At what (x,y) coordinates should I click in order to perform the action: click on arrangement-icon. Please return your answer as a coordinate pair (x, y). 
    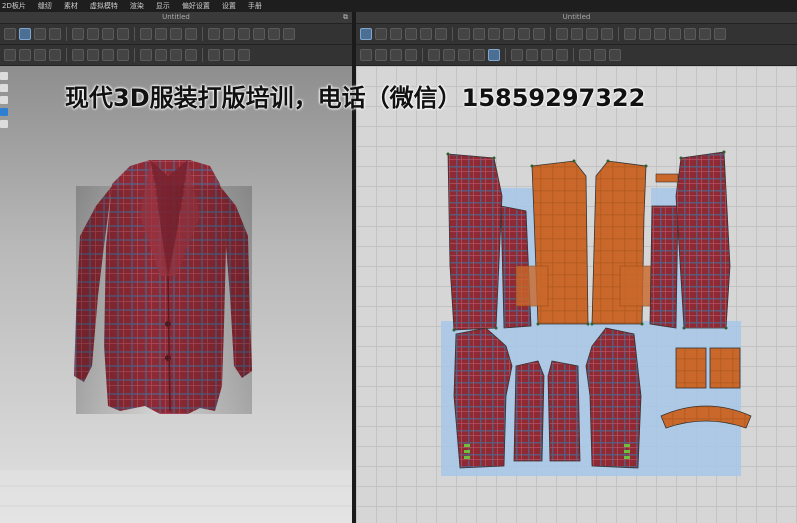
    Looking at the image, I should click on (191, 34).